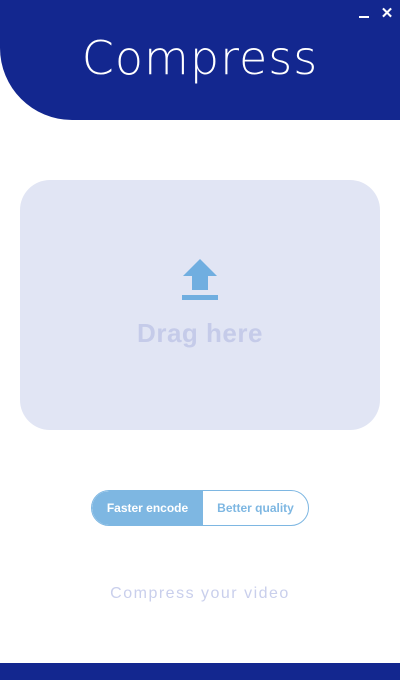 This screenshot has width=400, height=680. What do you see at coordinates (364, 13) in the screenshot?
I see `minimize-button` at bounding box center [364, 13].